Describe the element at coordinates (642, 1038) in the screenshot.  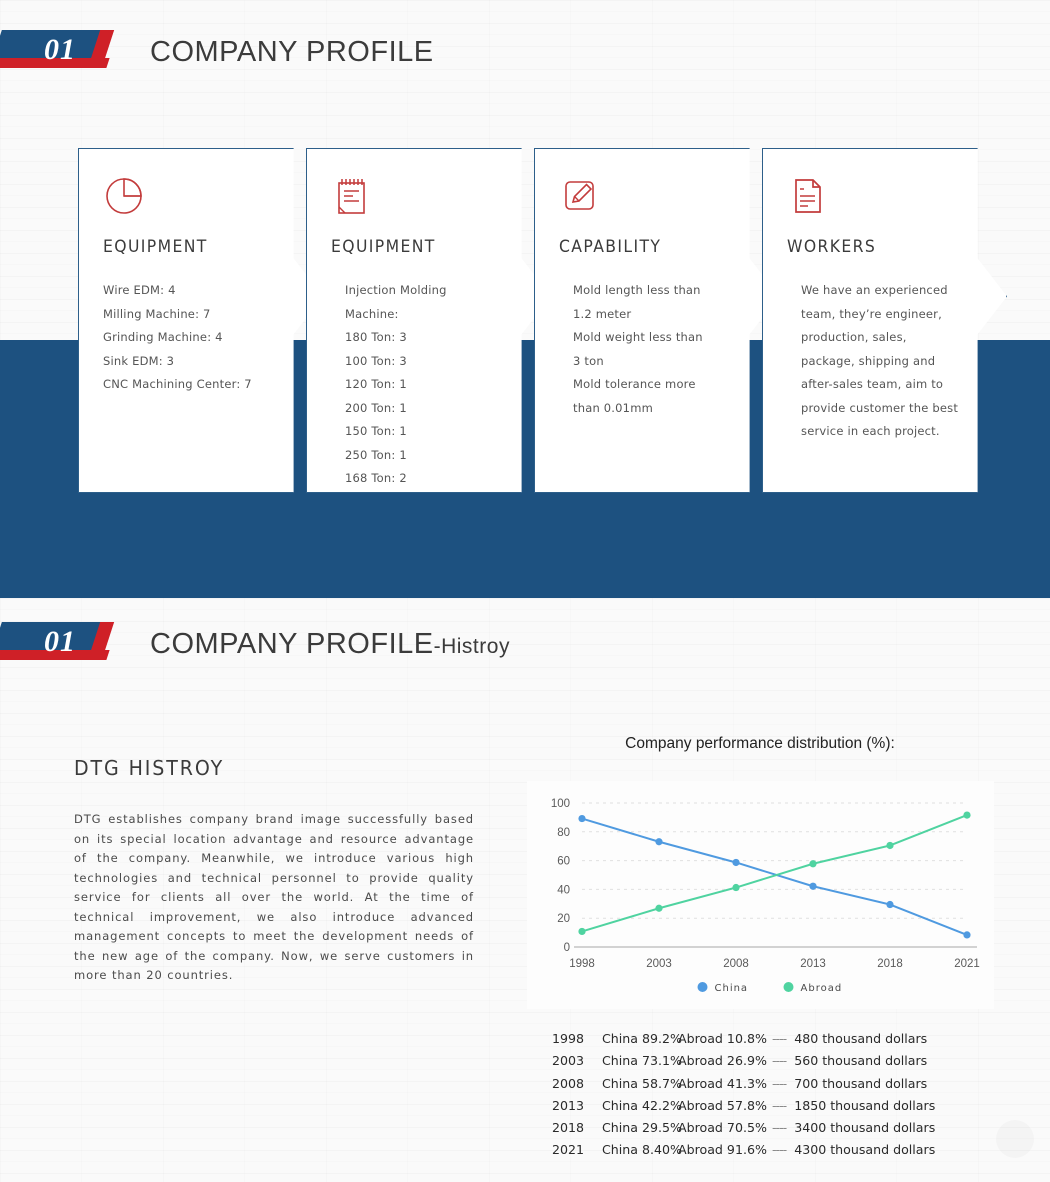
I see `row-china: China 89.2%` at that location.